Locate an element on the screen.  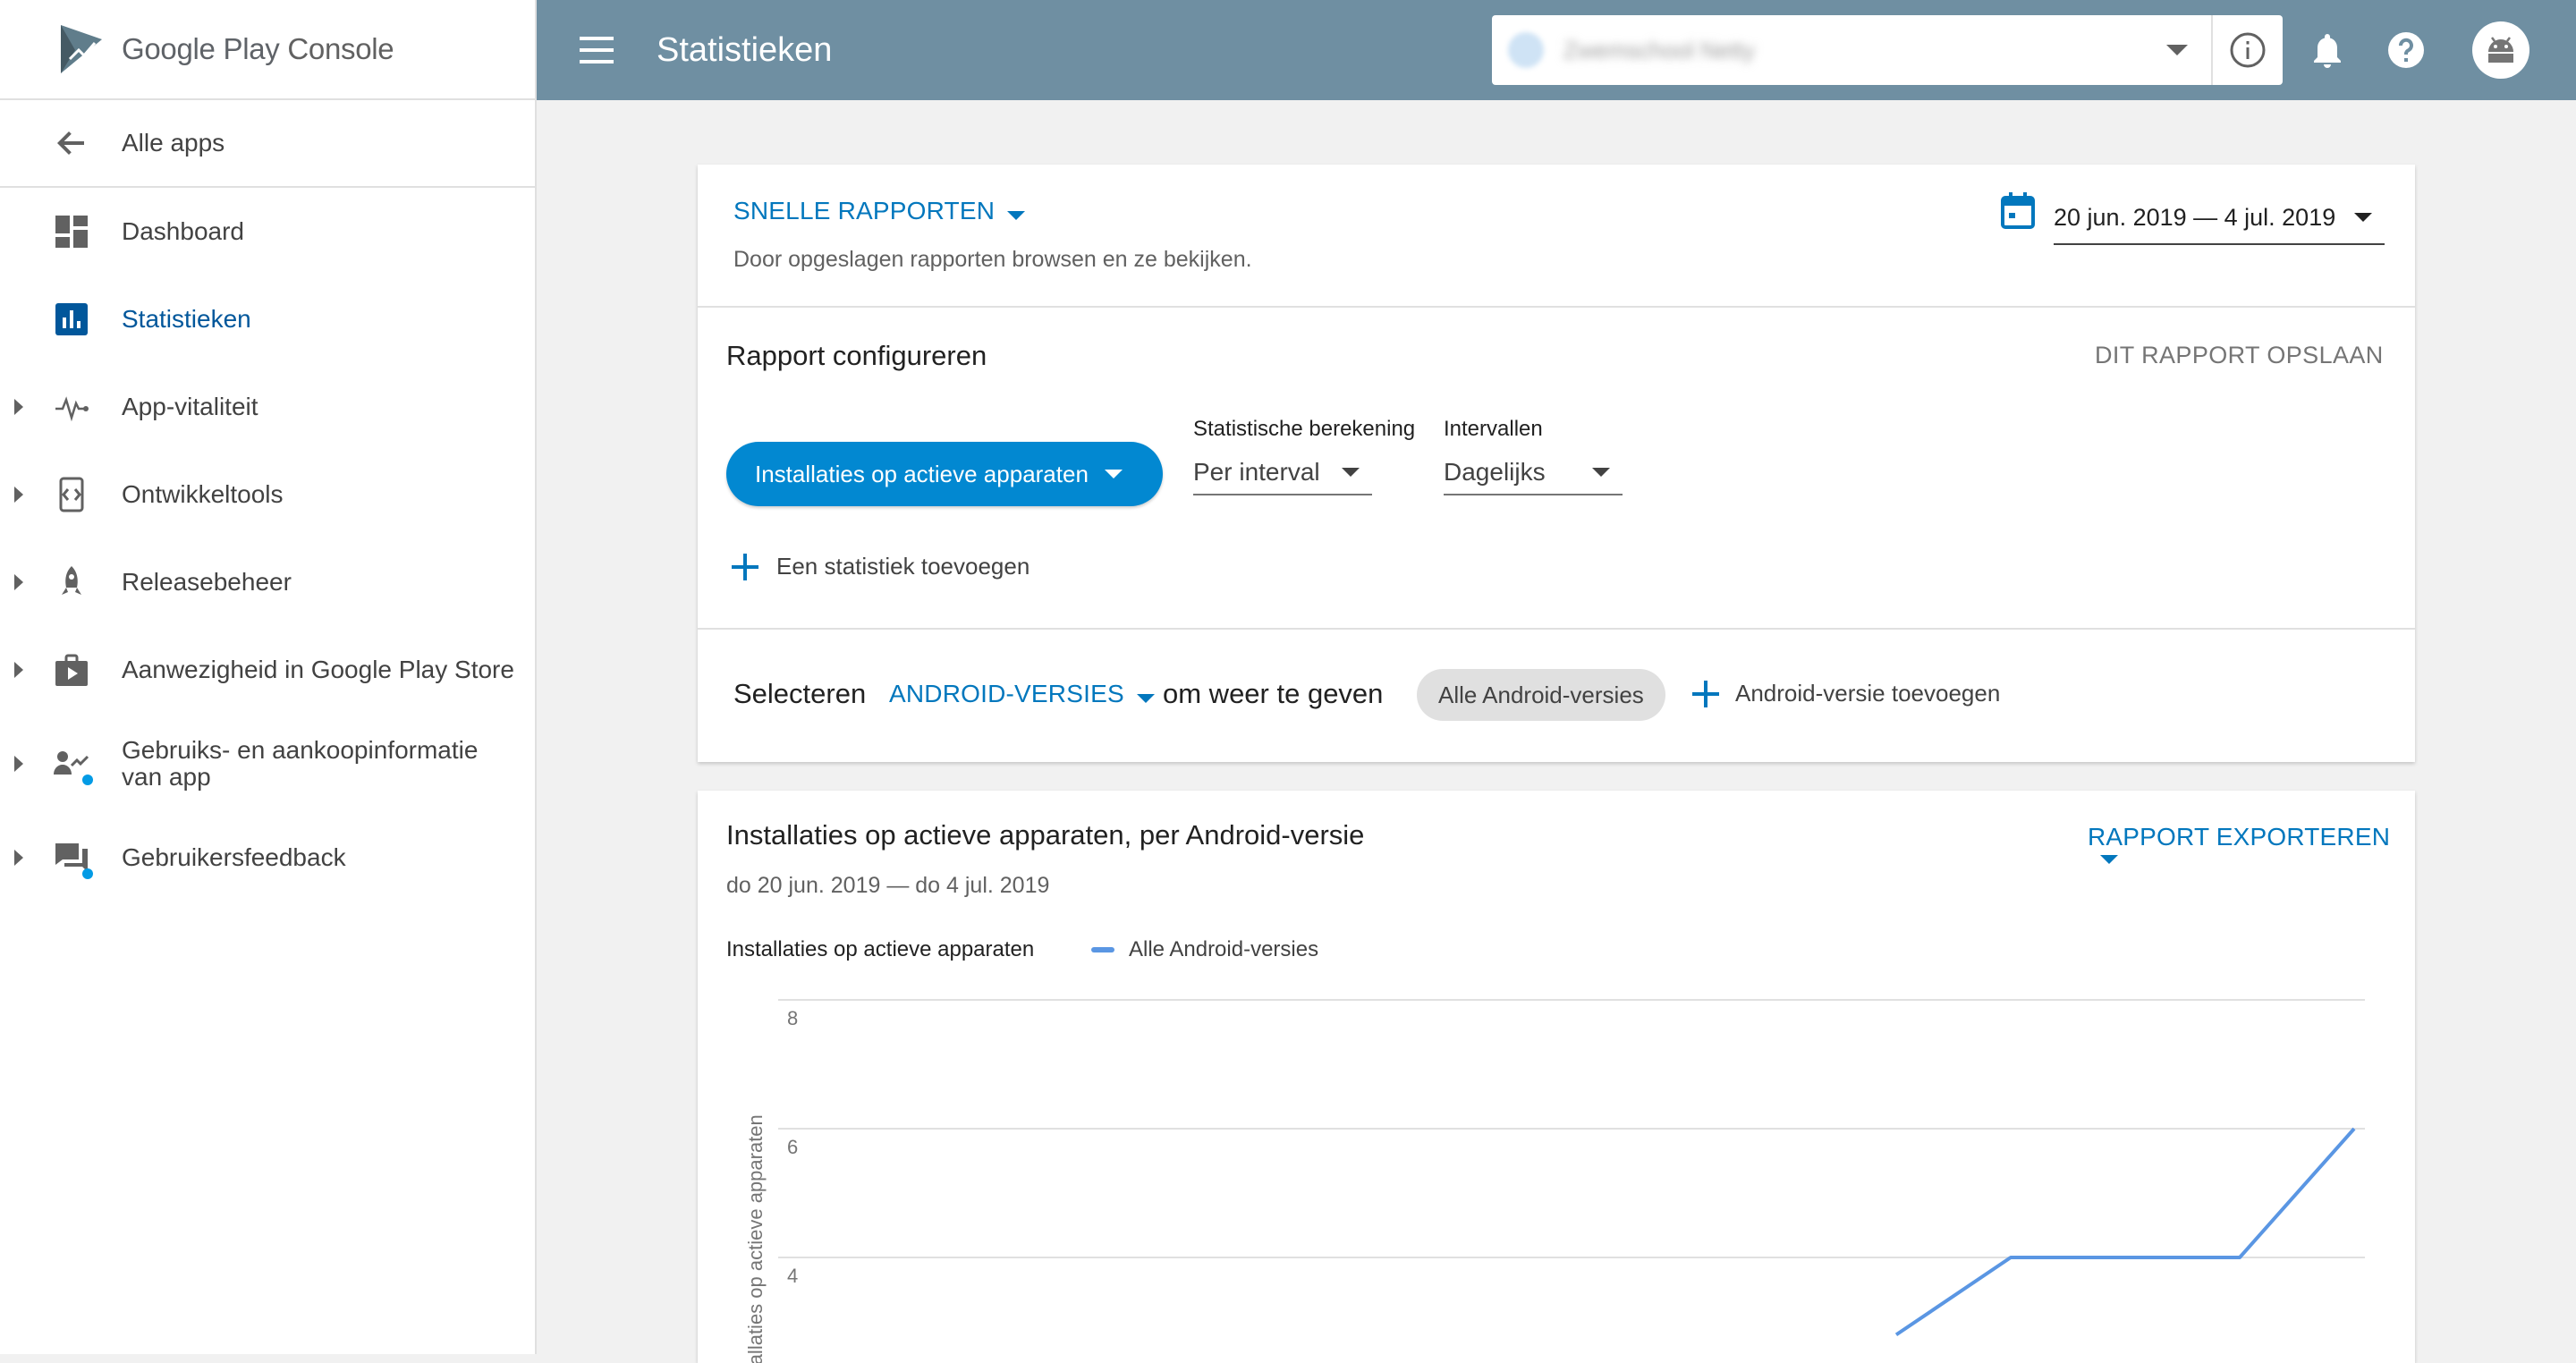
rocket-icon is located at coordinates (71, 582).